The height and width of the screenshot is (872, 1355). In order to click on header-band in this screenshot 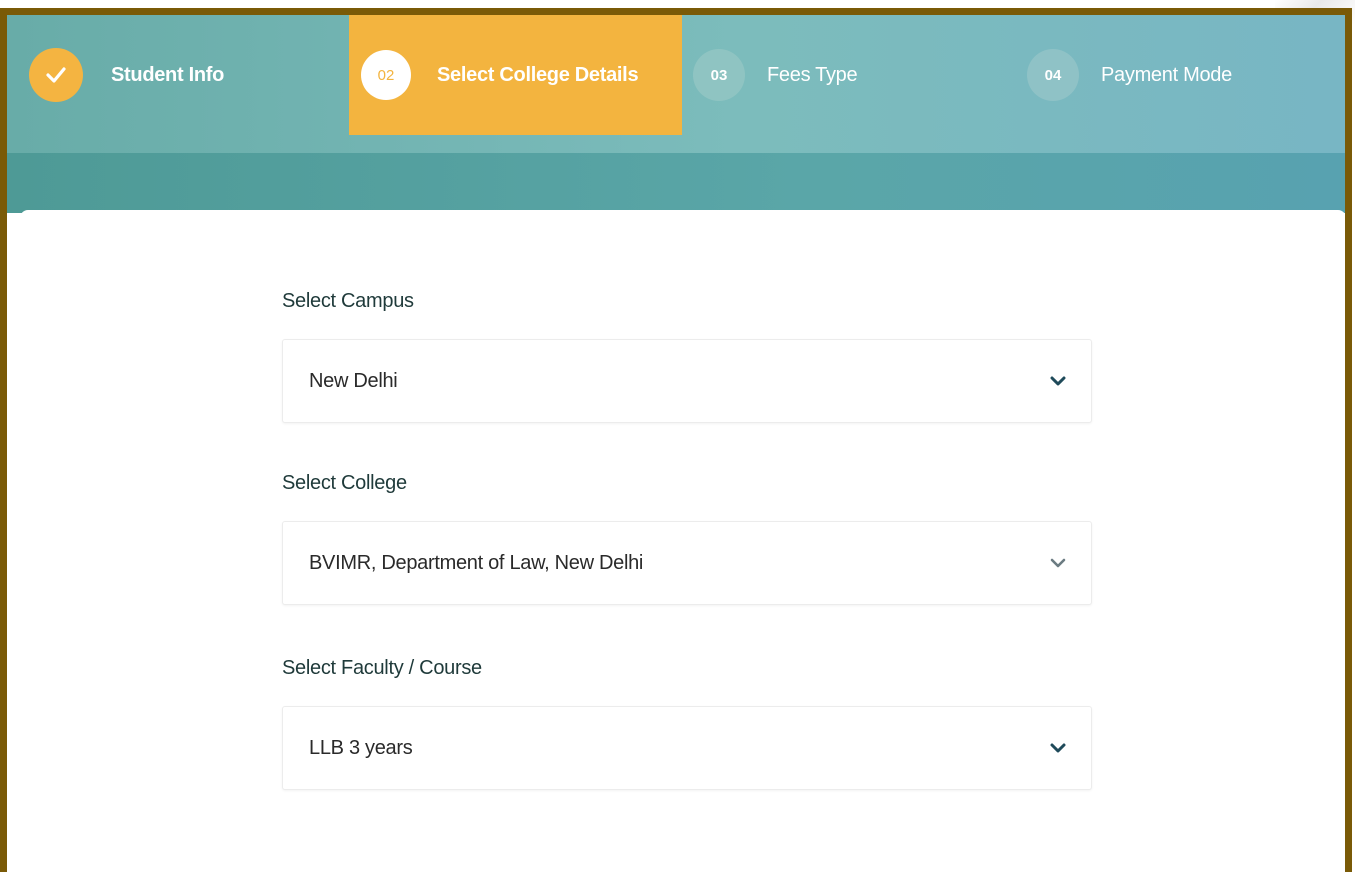, I will do `click(676, 183)`.